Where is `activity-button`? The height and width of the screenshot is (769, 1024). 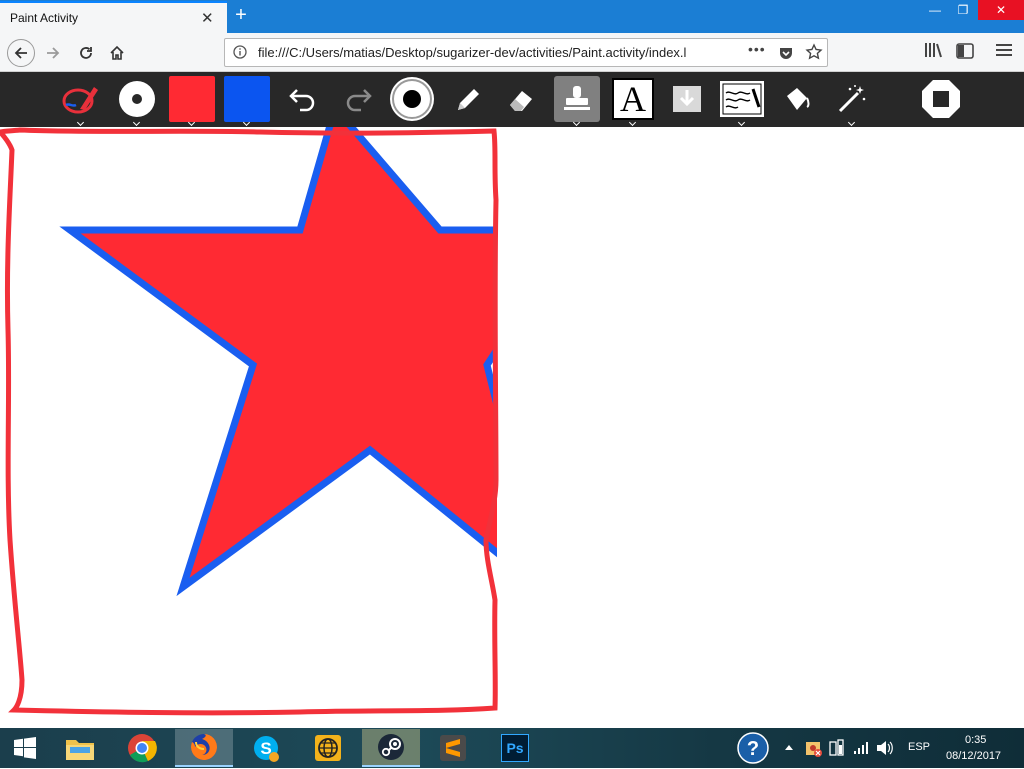 activity-button is located at coordinates (81, 99).